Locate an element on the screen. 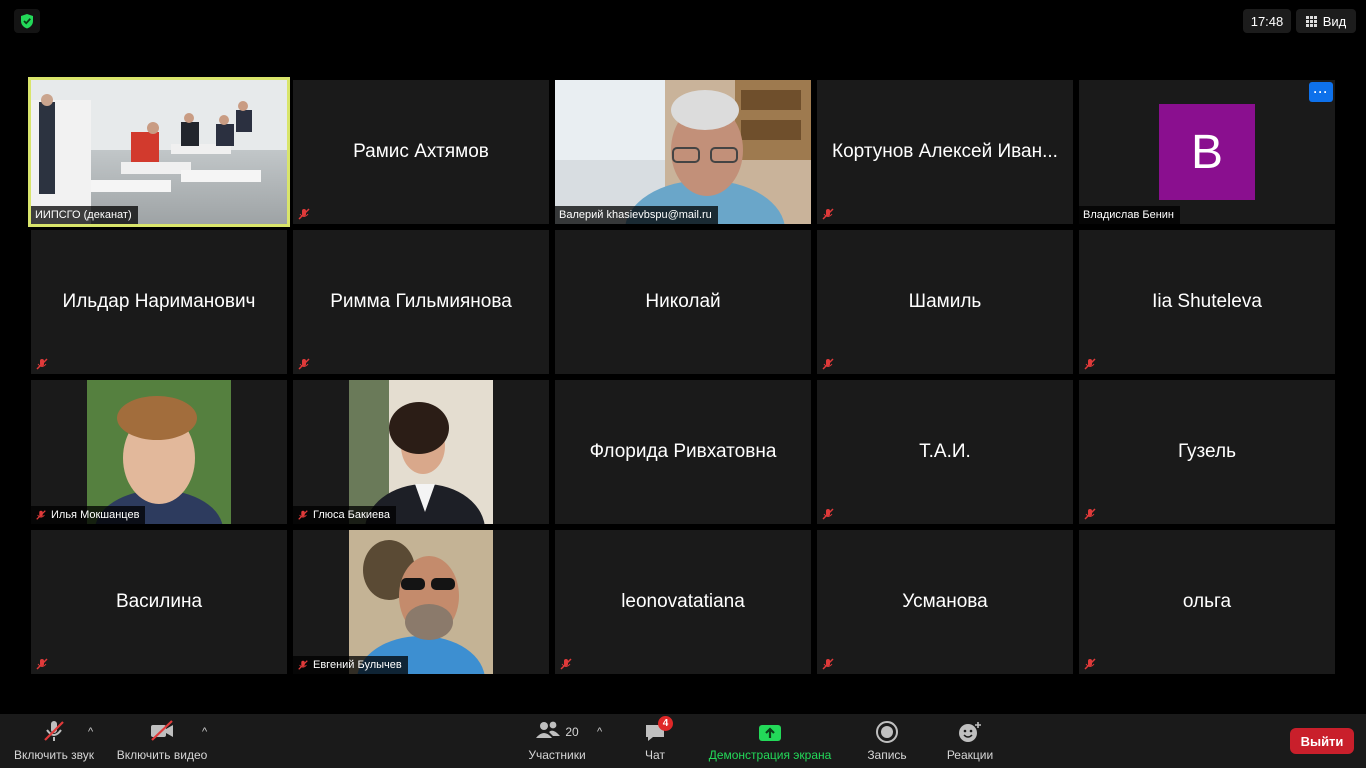  muted-microphone-icon is located at coordinates (54, 731).